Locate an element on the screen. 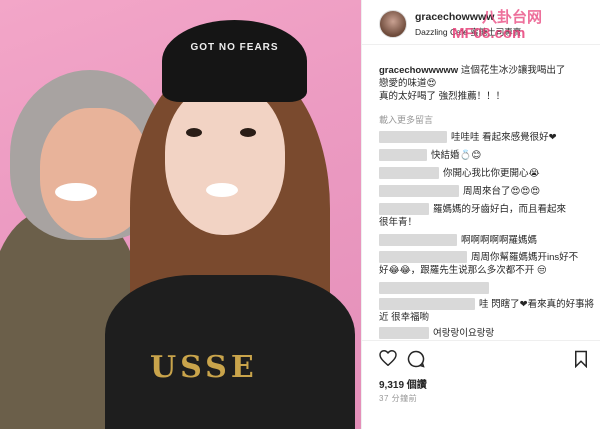 This screenshot has height=429, width=600. comment-text: 周周你幫羅媽媽开ins好不 is located at coordinates (525, 257).